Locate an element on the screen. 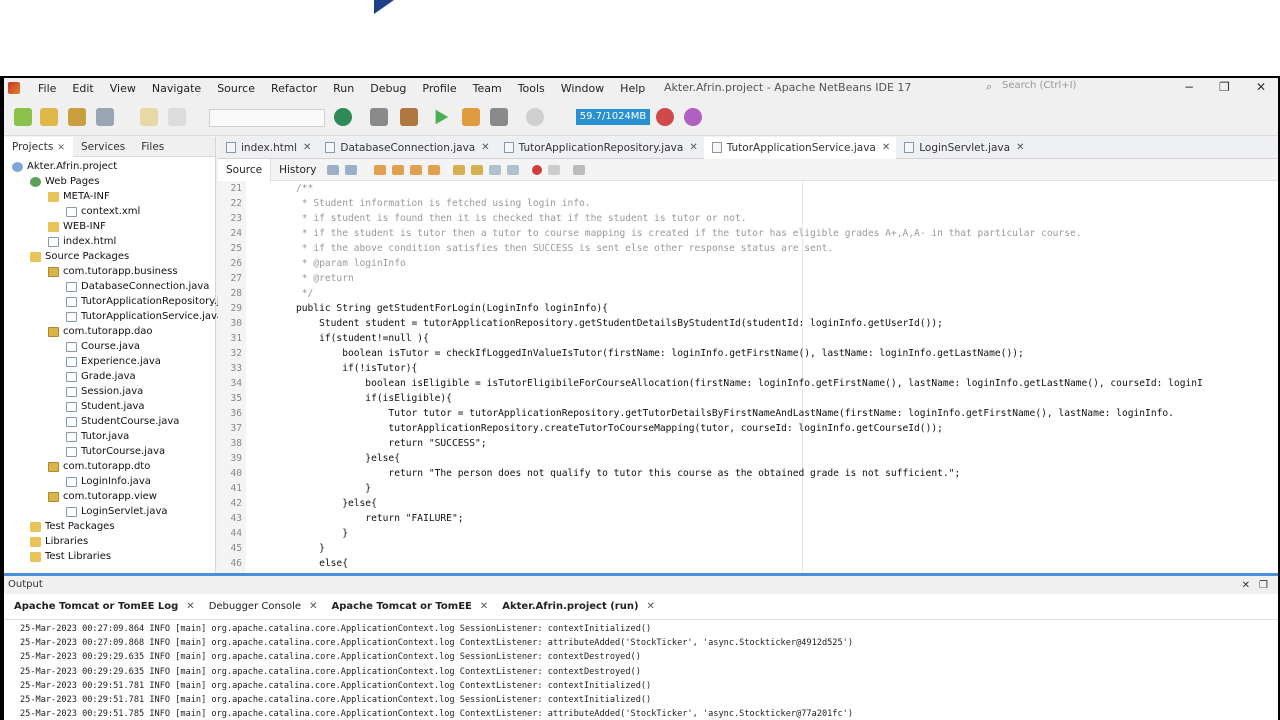 The image size is (1280, 720). menu-window: Window is located at coordinates (582, 88).